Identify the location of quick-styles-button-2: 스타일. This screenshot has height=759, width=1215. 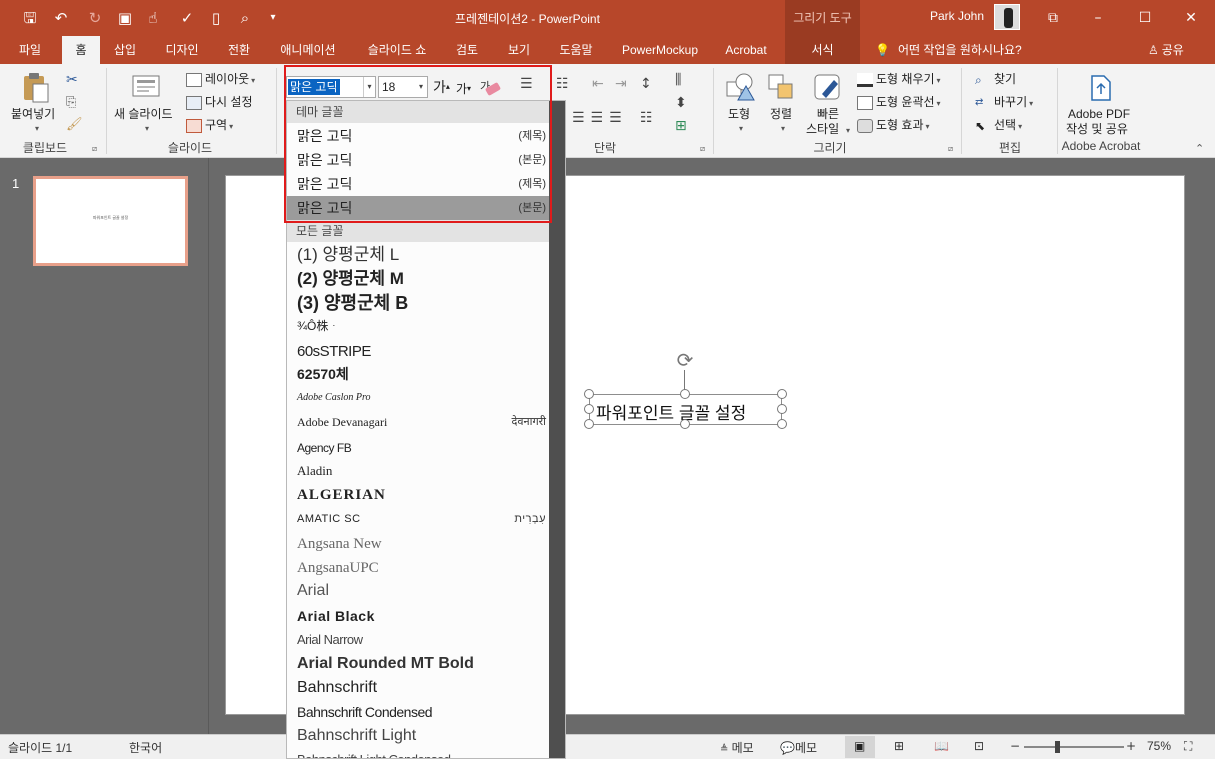
(822, 129).